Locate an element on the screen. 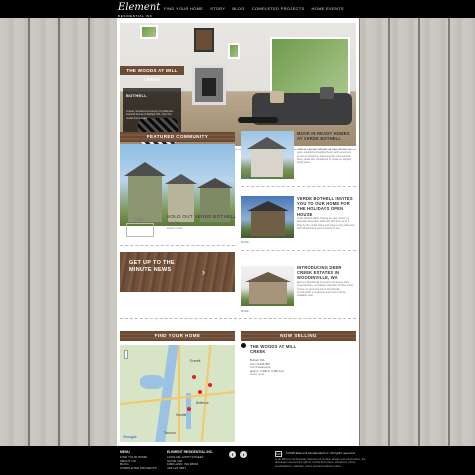 The height and width of the screenshot is (475, 475). map-label: Bellevue is located at coordinates (202, 403).